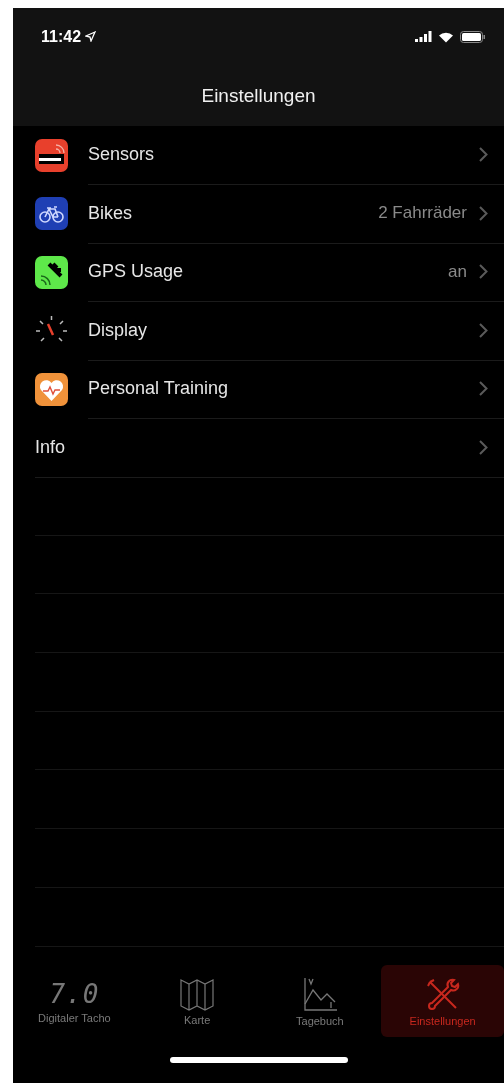 The width and height of the screenshot is (504, 1083). I want to click on signal-icon, so click(423, 36).